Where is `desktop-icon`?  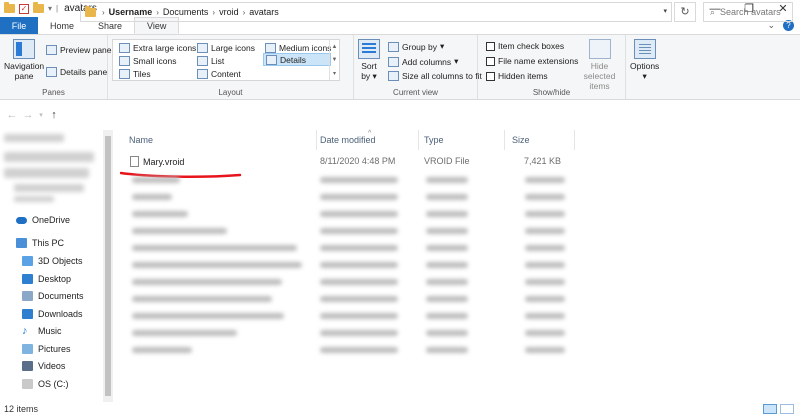 desktop-icon is located at coordinates (27, 279).